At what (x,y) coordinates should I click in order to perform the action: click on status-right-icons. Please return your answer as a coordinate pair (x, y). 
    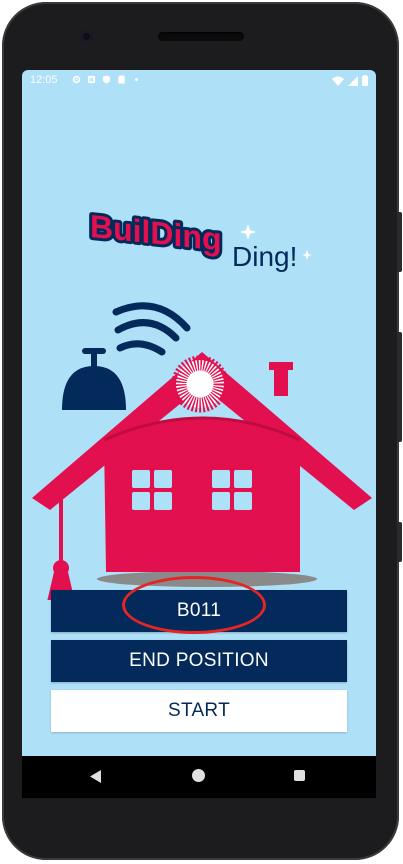
    Looking at the image, I should click on (350, 80).